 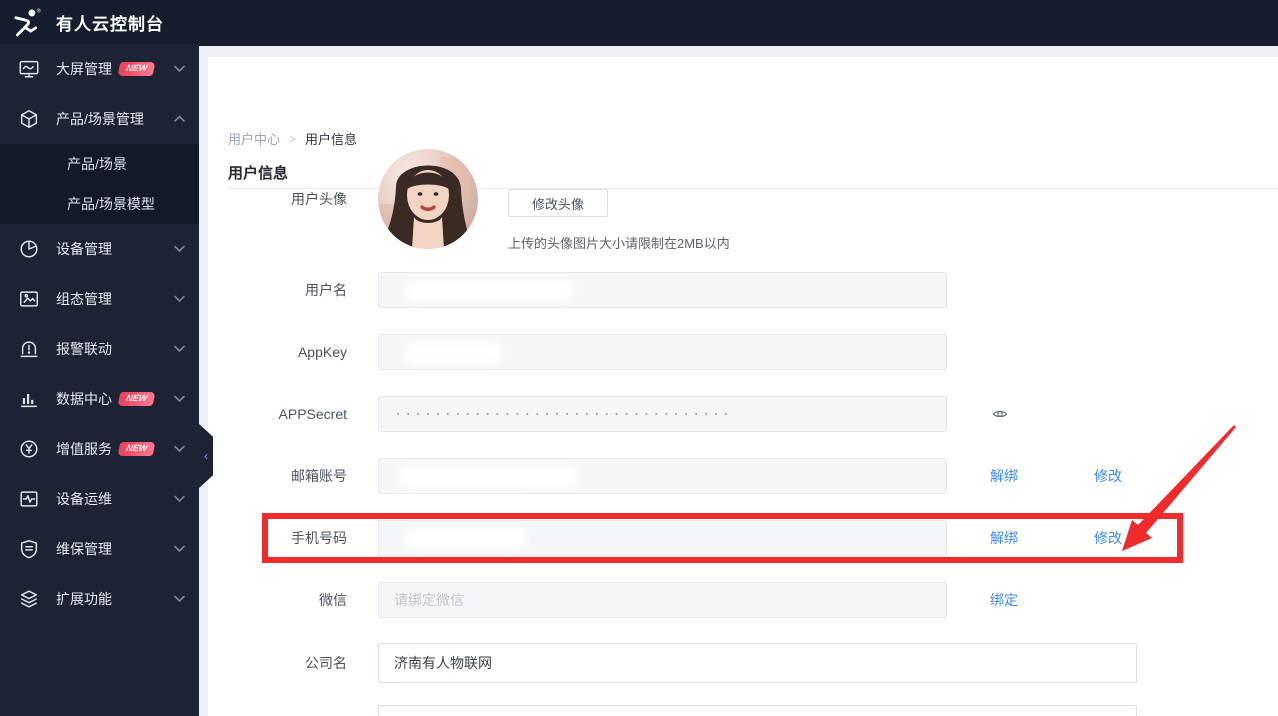 I want to click on appsecret-label: APPSecret, so click(x=312, y=414).